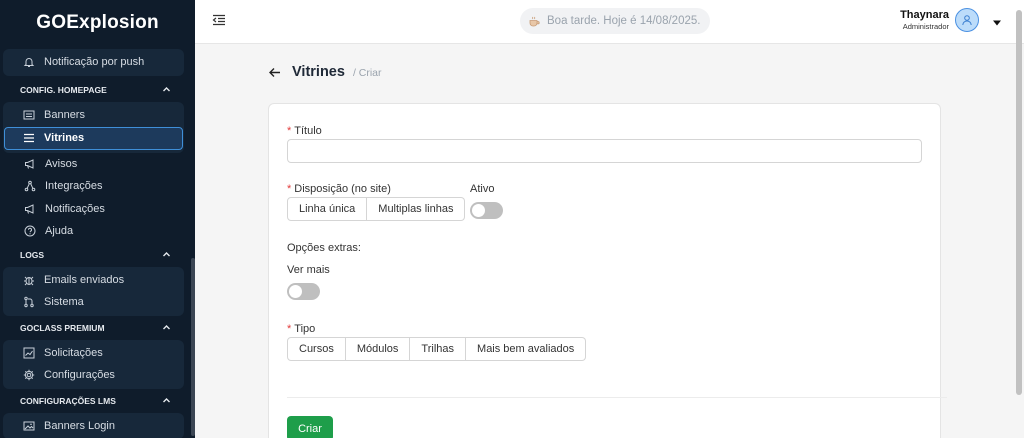 This screenshot has height=438, width=1024. I want to click on tipo-option-trilhas: Trilhas, so click(438, 349).